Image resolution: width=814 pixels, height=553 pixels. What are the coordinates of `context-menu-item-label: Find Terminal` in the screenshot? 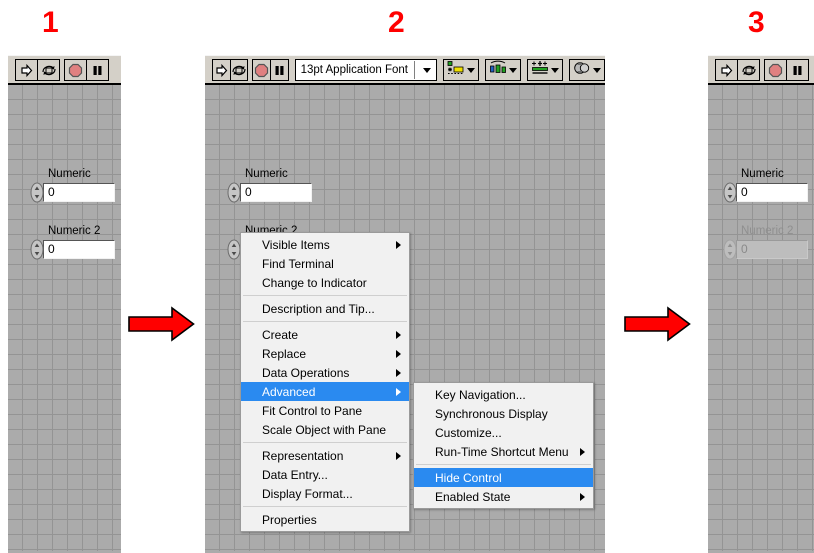 It's located at (298, 263).